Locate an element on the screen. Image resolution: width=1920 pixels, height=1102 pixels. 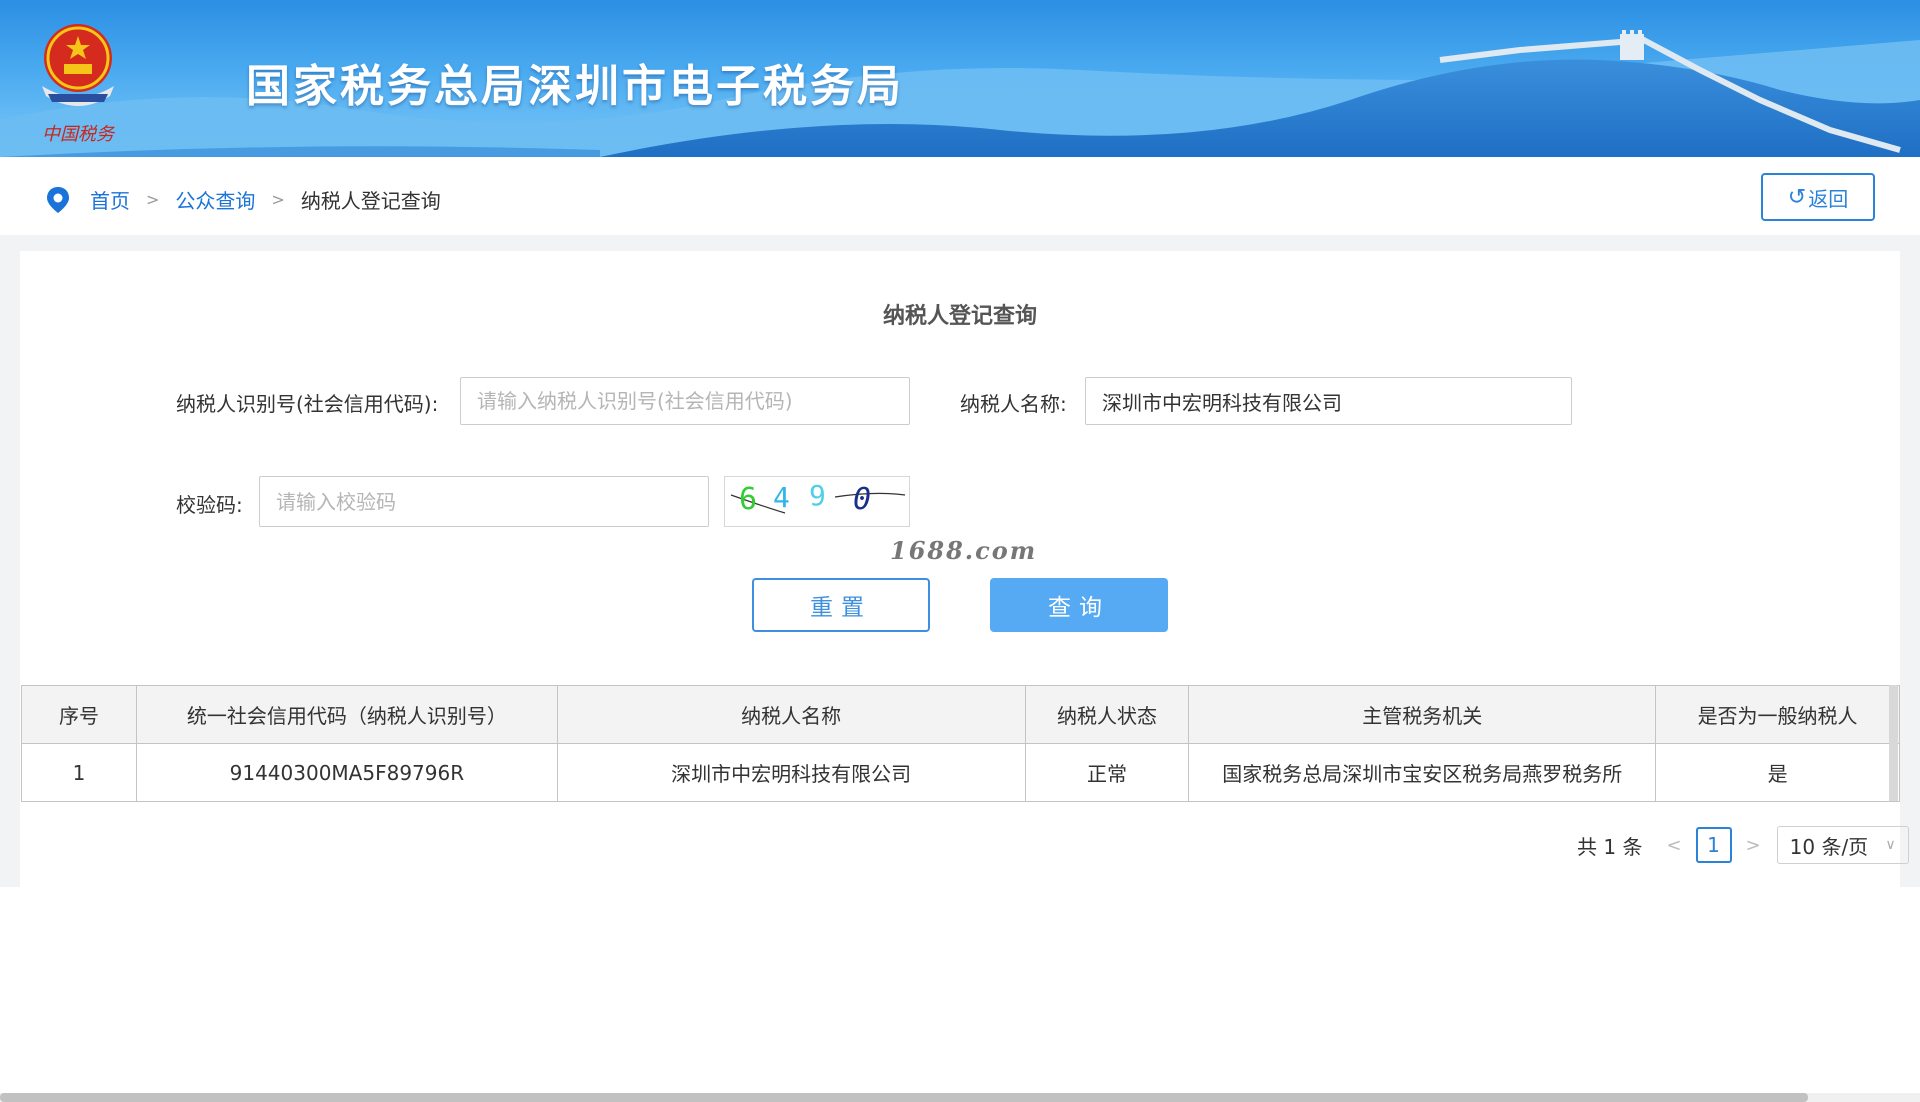
horizontal-scrollbar is located at coordinates (960, 1097).